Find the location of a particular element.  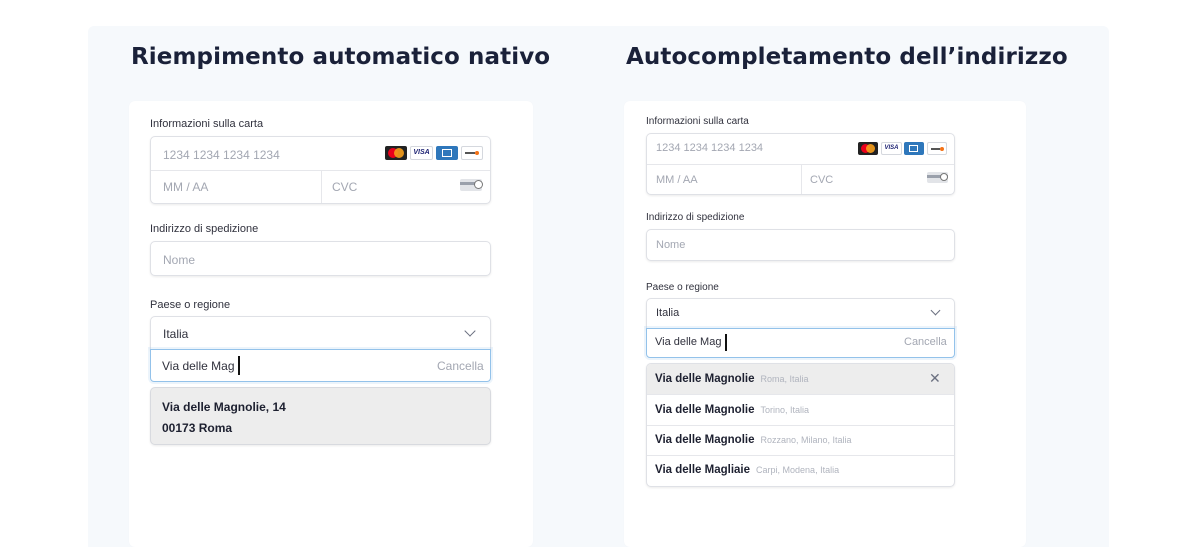

right-name-placeholder: Nome is located at coordinates (671, 245).